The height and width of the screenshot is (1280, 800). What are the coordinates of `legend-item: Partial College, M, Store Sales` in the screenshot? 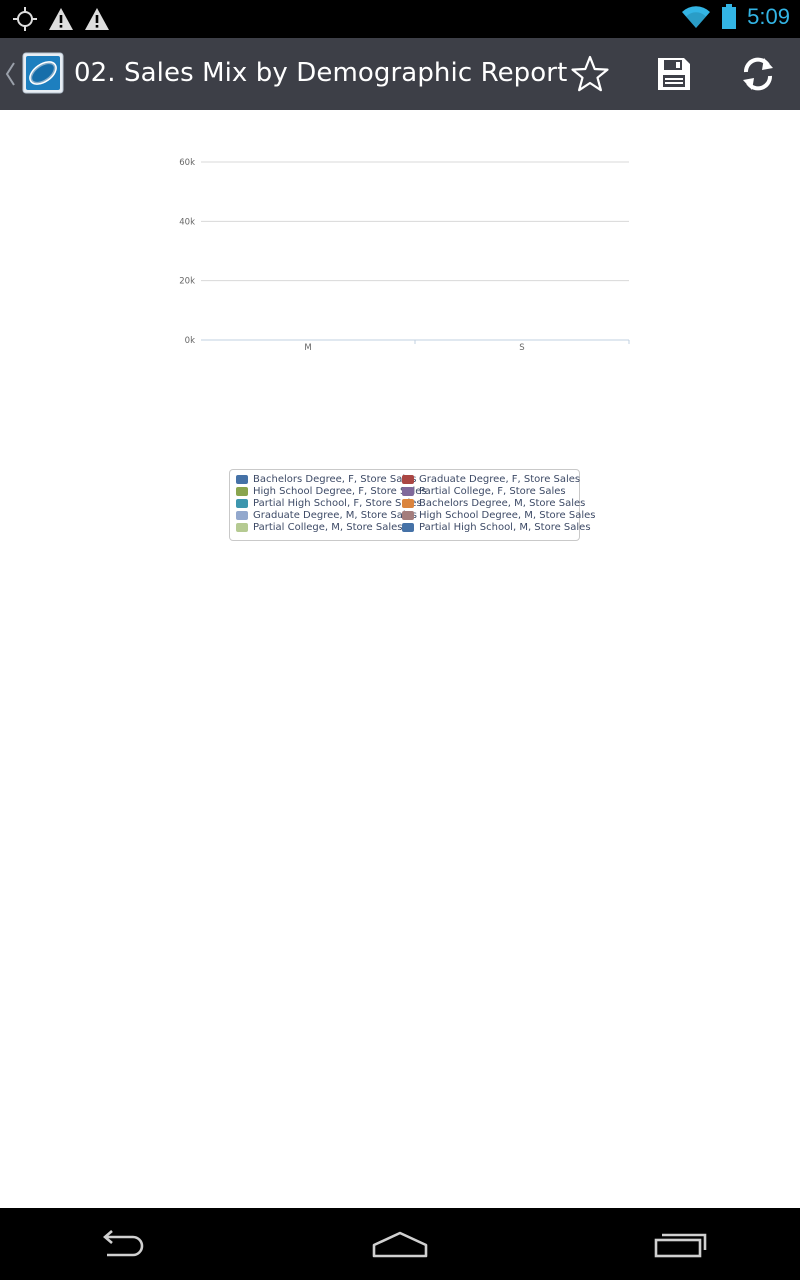 It's located at (319, 528).